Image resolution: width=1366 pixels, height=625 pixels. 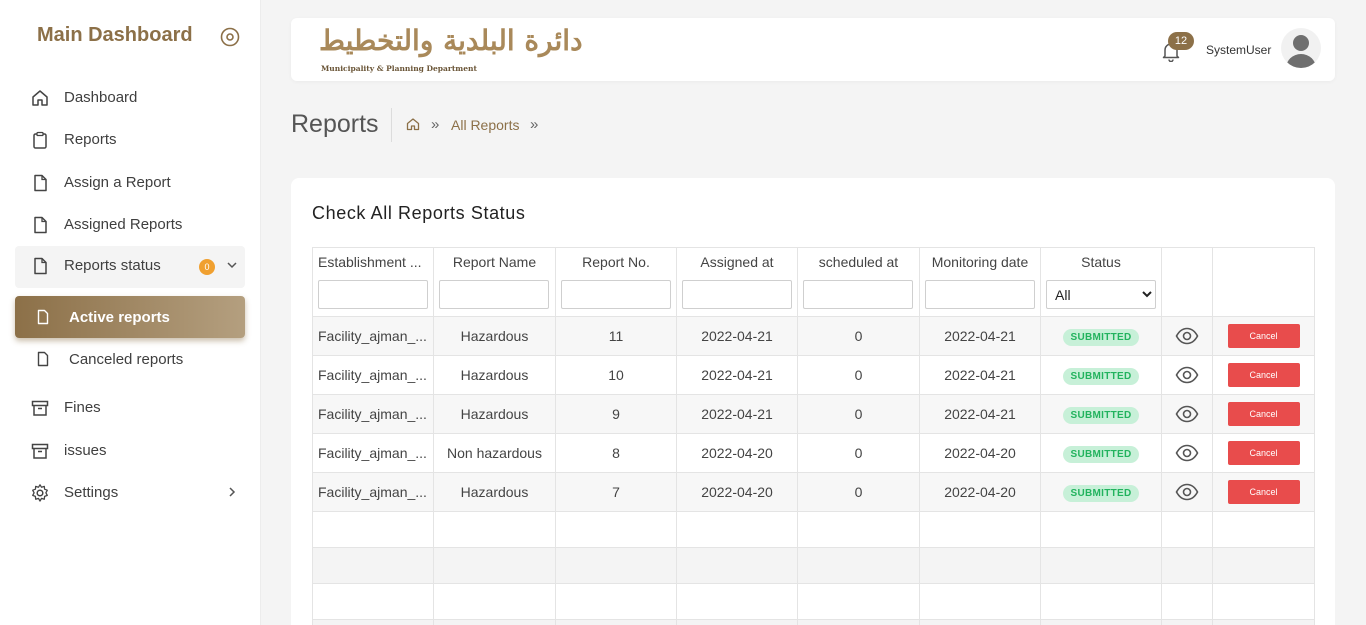 I want to click on assigned-at-filter-input, so click(x=737, y=294).